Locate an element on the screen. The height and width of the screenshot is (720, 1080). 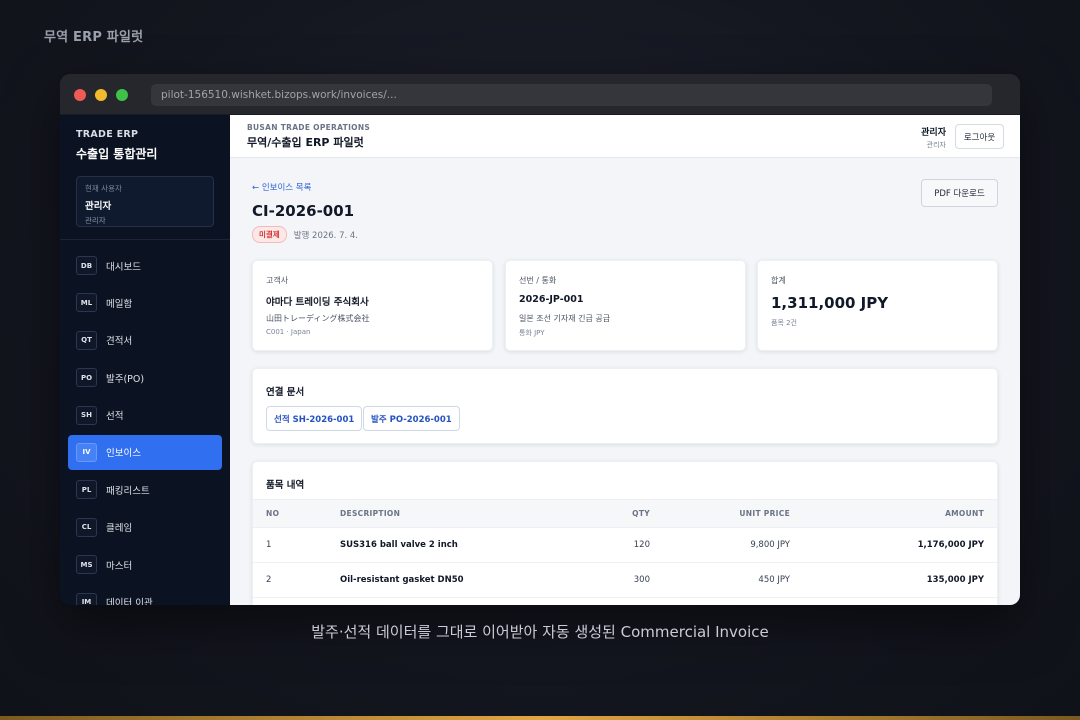
row-description: Oil-resistant gasket DN50 is located at coordinates (457, 580).